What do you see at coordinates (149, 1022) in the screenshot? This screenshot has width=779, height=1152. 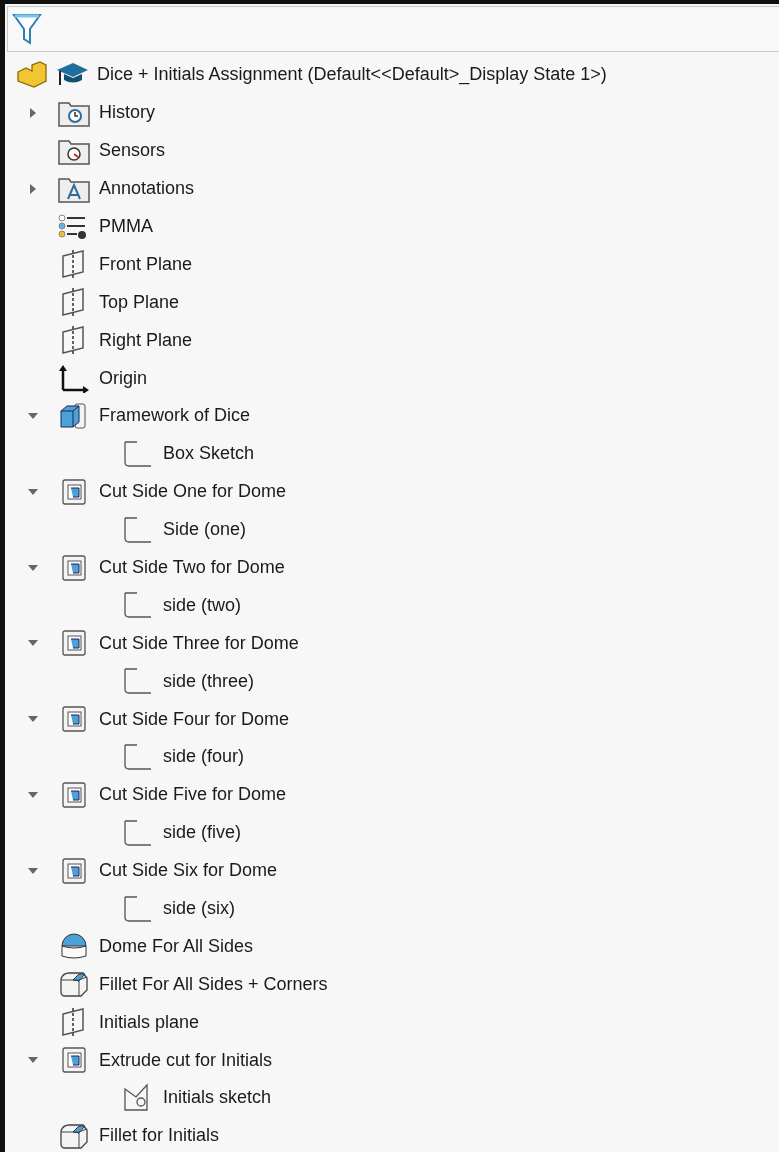 I see `tree-item-label: Initials plane` at bounding box center [149, 1022].